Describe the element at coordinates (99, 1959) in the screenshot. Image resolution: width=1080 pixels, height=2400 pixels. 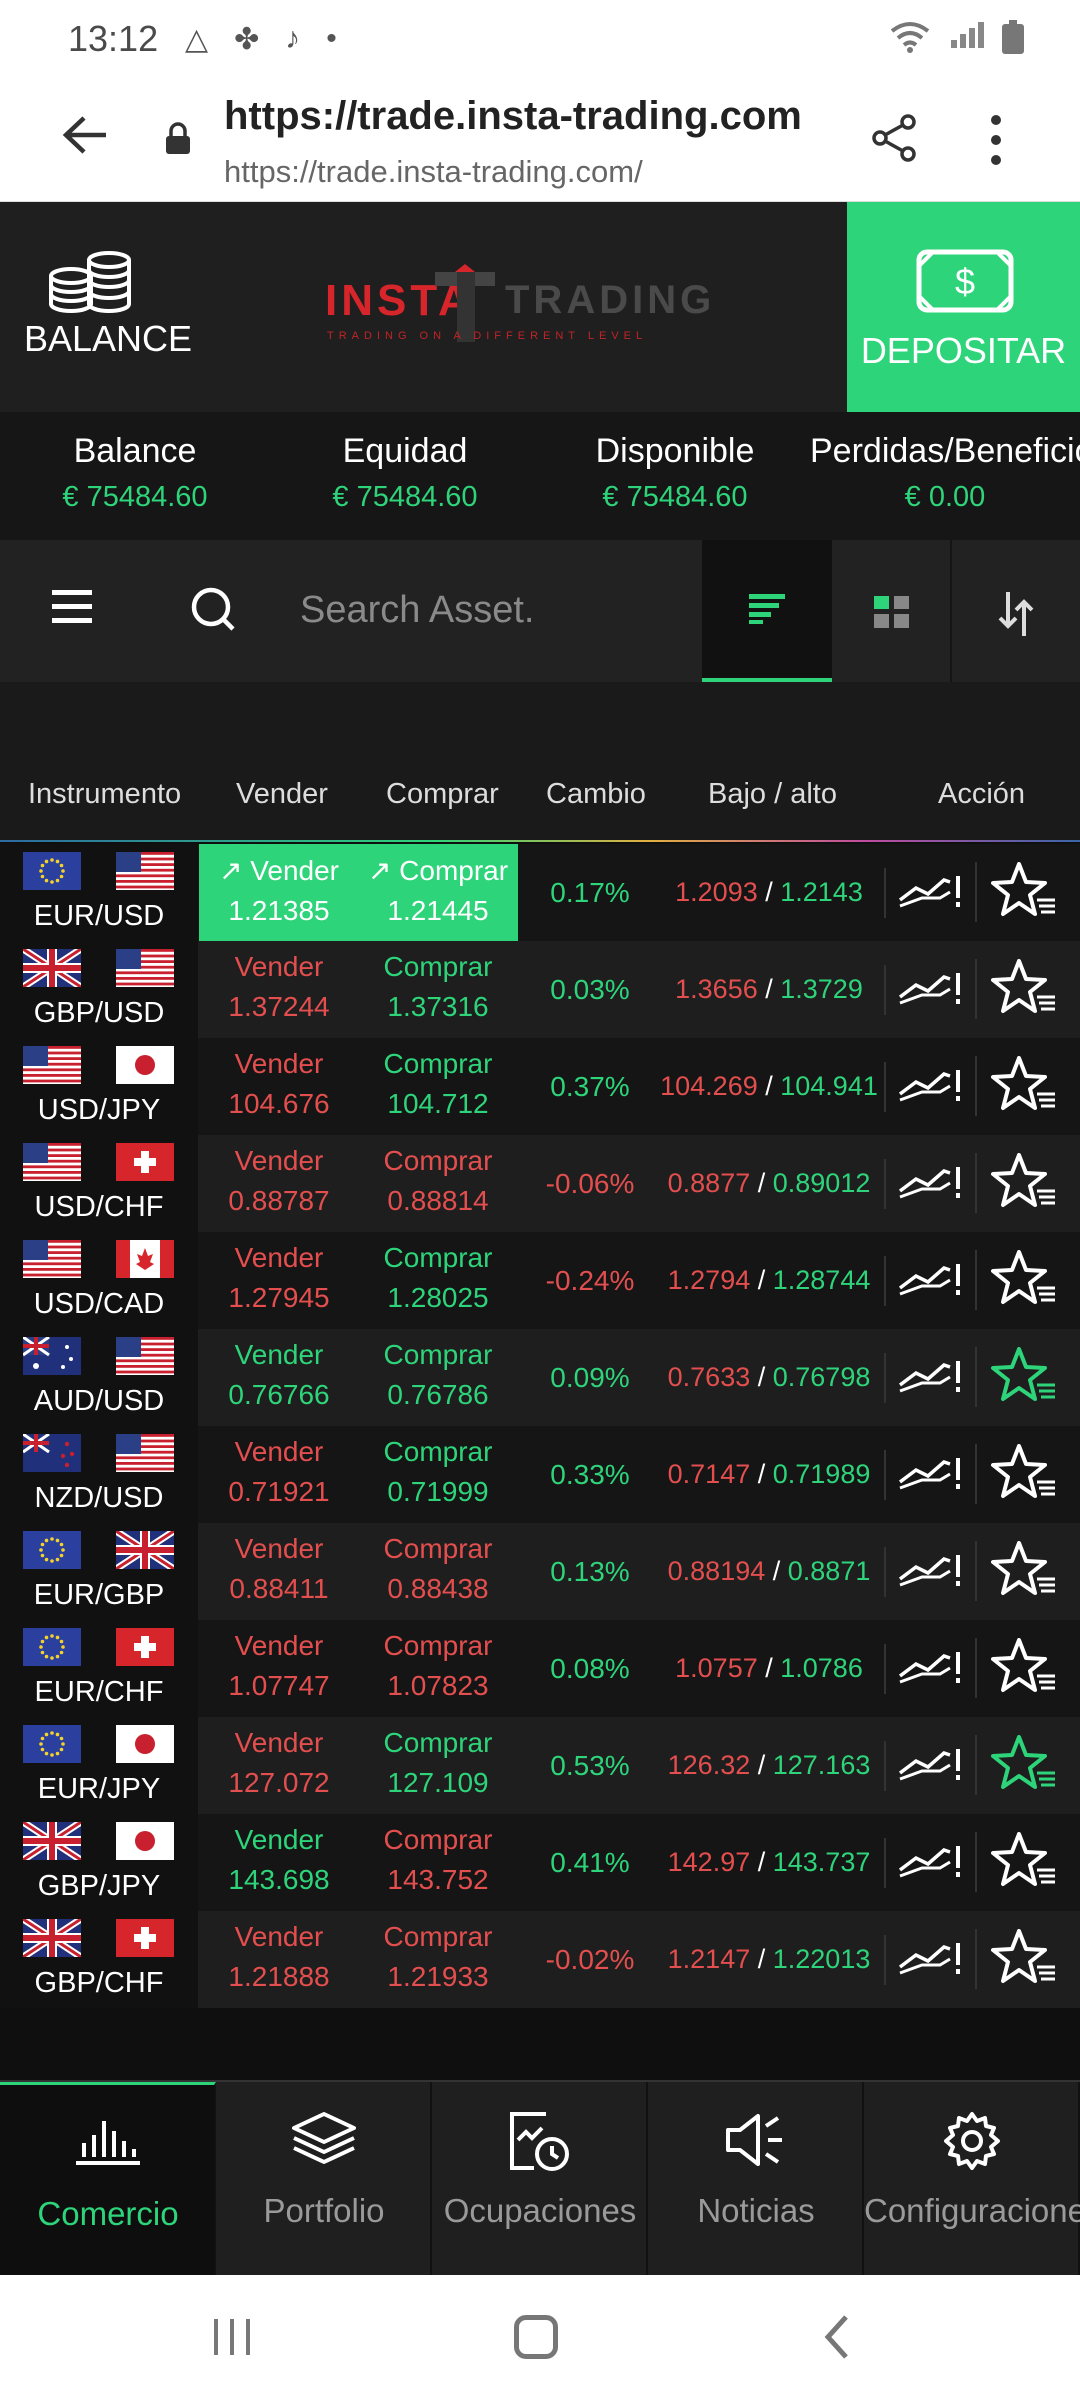
I see `instrument-cell: GBP/CHF` at that location.